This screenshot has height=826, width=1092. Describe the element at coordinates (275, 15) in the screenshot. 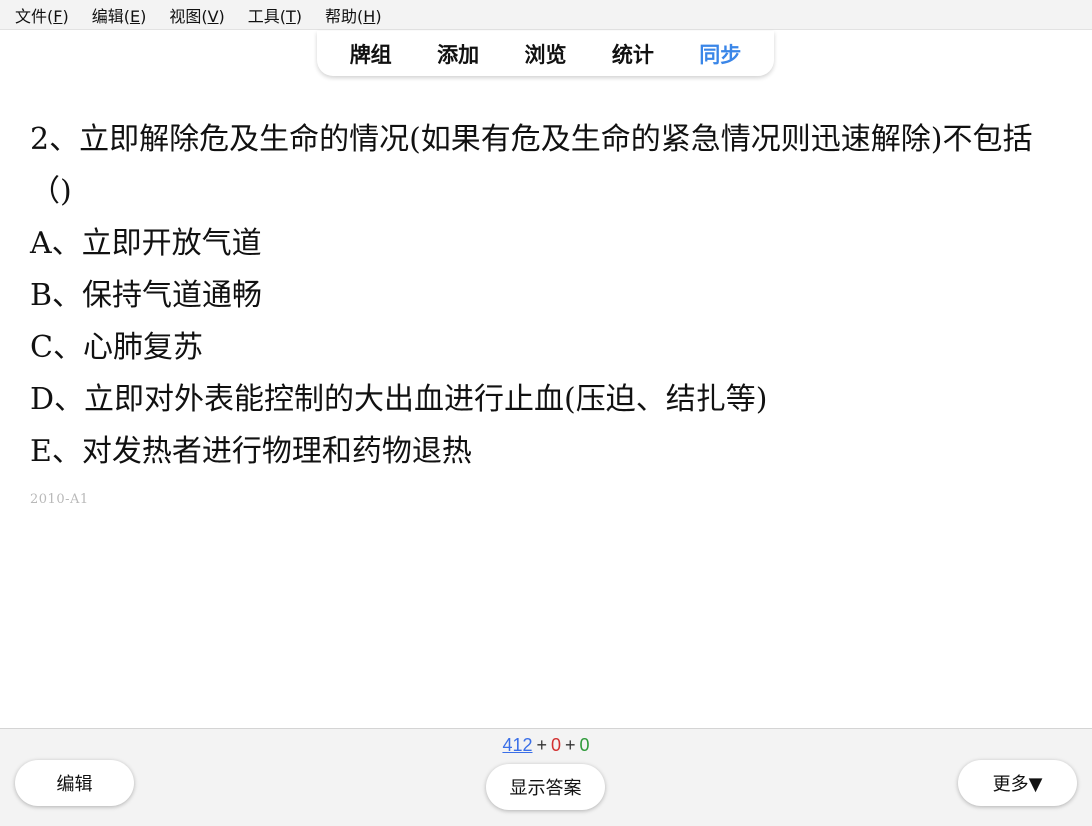

I see `menu-tools: 工具(T)` at that location.